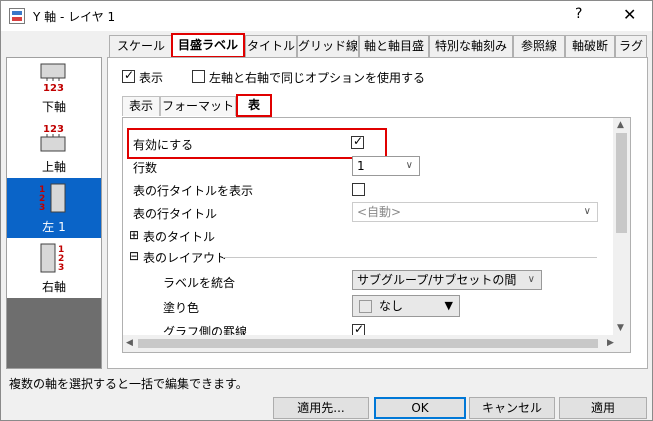  I want to click on cancel-button: キャンセル, so click(512, 408).